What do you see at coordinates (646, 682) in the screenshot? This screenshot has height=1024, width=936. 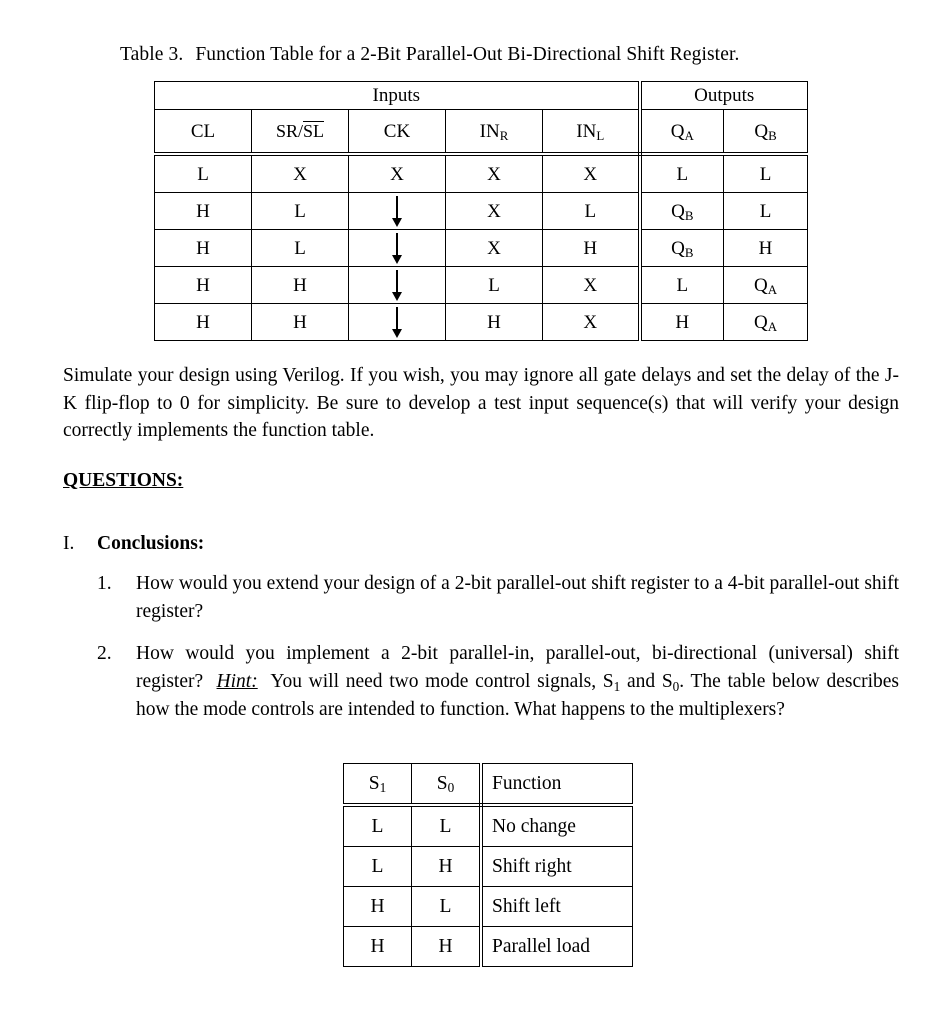 I see `list-item-text-part3: and S` at bounding box center [646, 682].